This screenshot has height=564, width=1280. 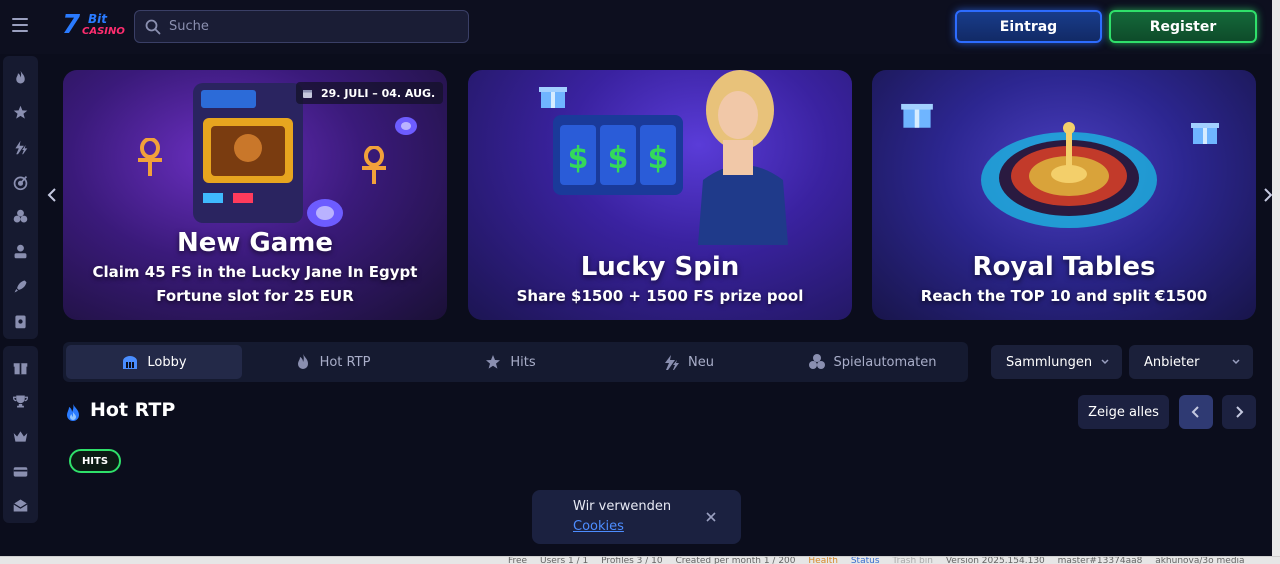 What do you see at coordinates (735, 560) in the screenshot?
I see `status-item: Created per month 1 / 200` at bounding box center [735, 560].